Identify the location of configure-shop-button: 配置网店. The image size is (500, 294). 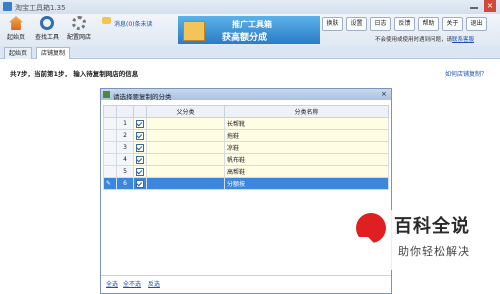
(79, 28).